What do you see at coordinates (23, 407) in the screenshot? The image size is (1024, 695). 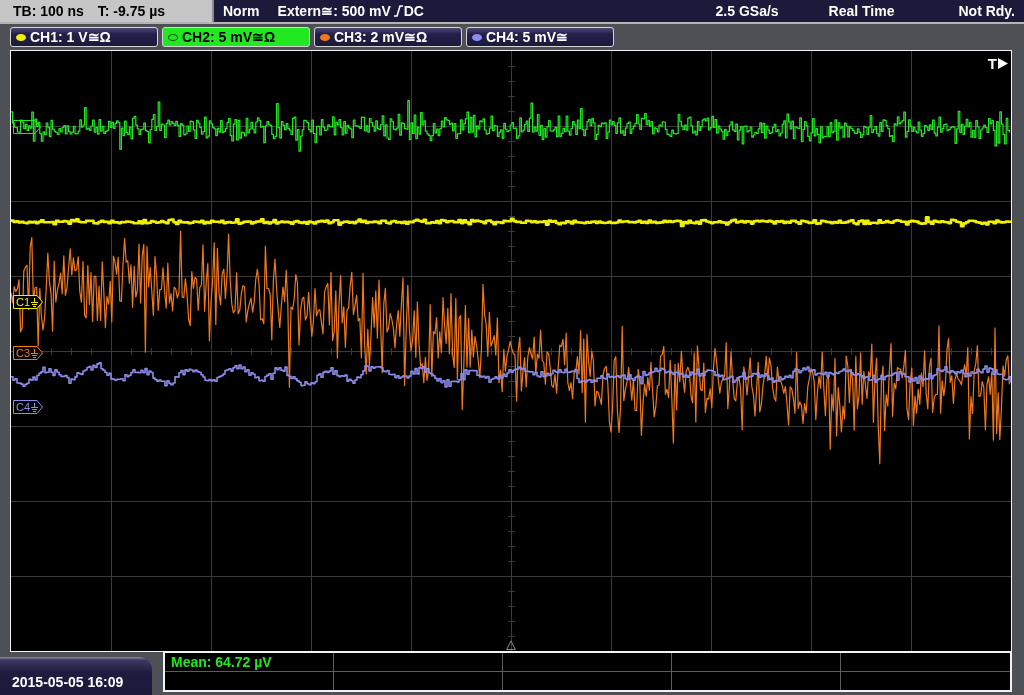 I see `channel-marker-label: C4` at bounding box center [23, 407].